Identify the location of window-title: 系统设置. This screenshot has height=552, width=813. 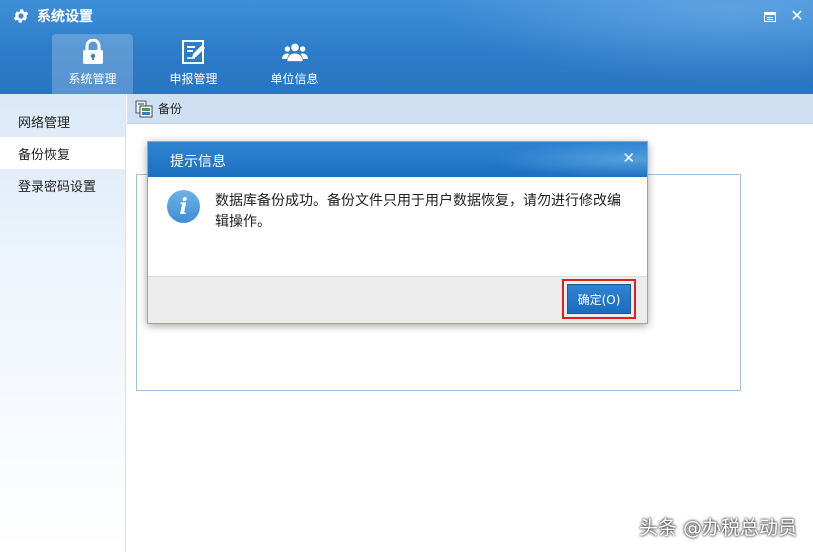
(65, 17).